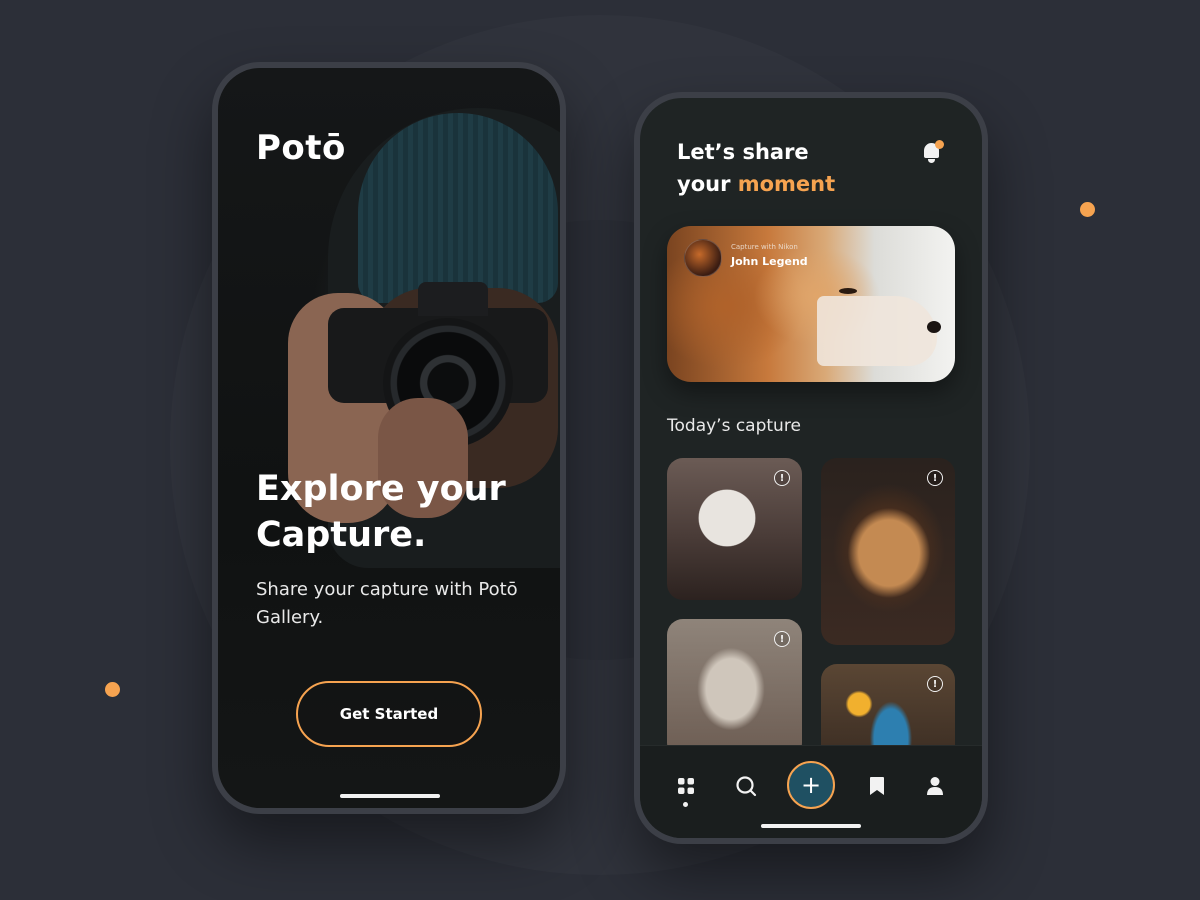 Image resolution: width=1200 pixels, height=900 pixels. What do you see at coordinates (389, 714) in the screenshot?
I see `get-started-button: Get Started` at bounding box center [389, 714].